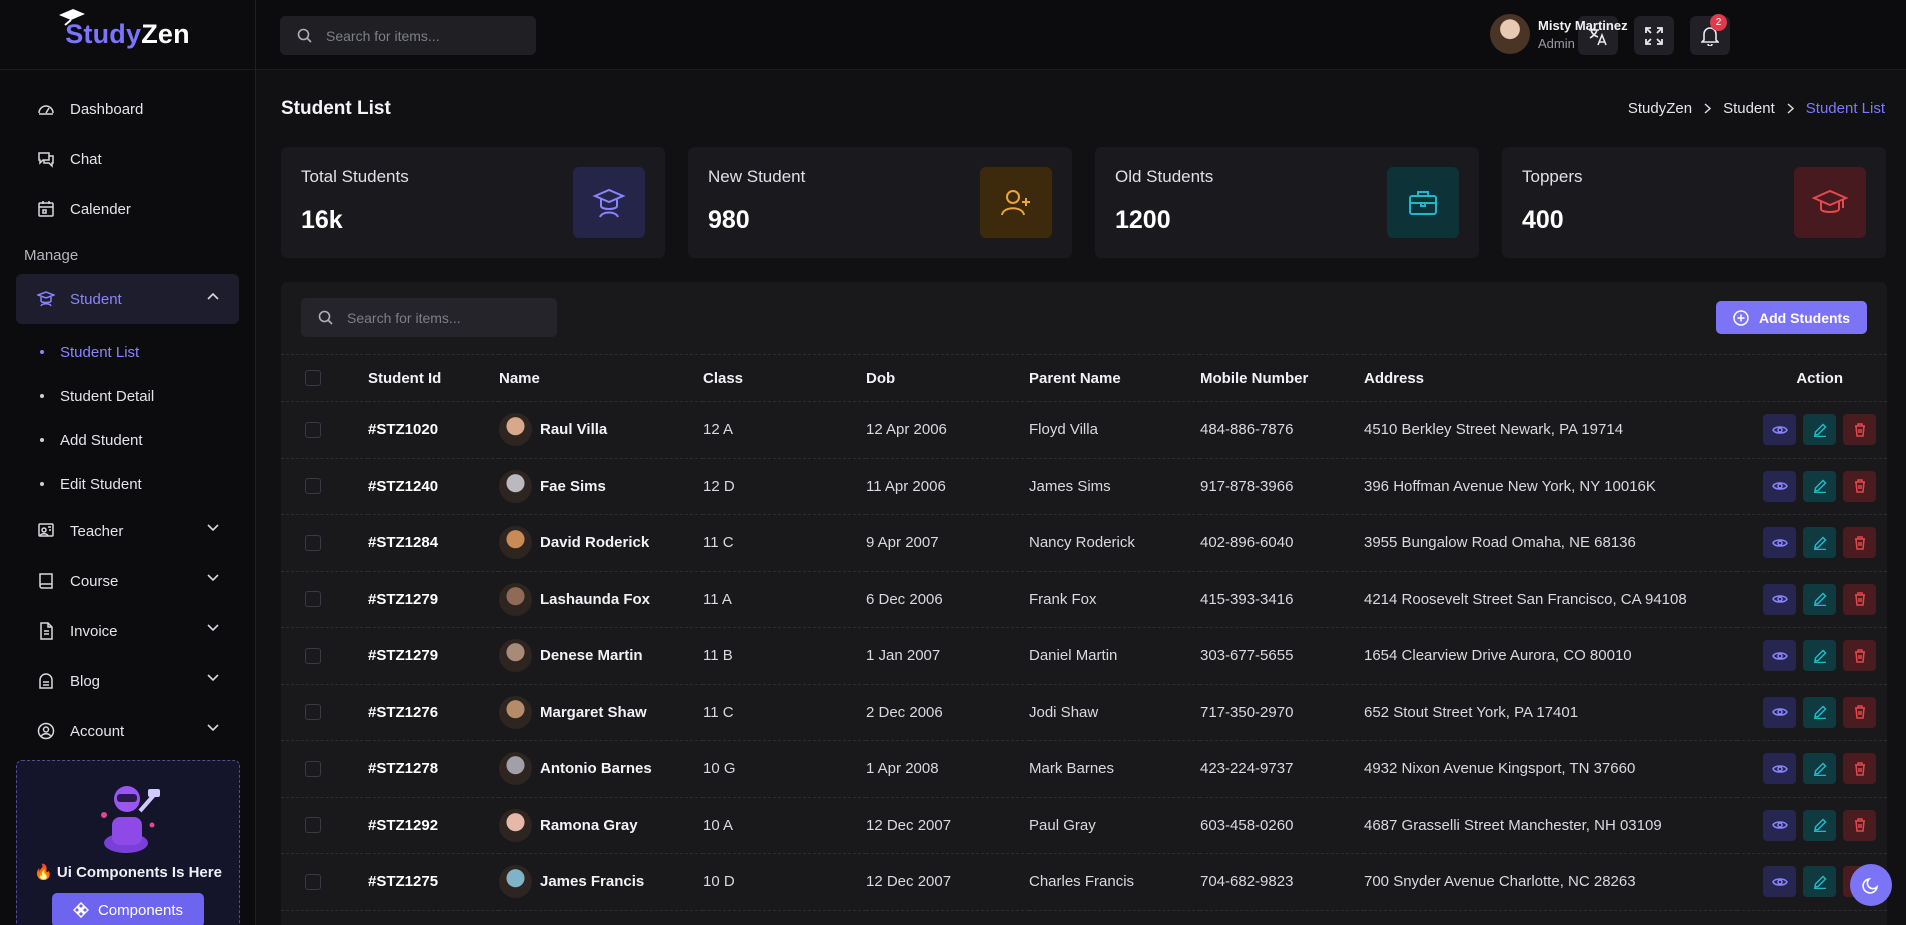 Image resolution: width=1906 pixels, height=925 pixels. What do you see at coordinates (593, 712) in the screenshot?
I see `student-name: Margaret Shaw` at bounding box center [593, 712].